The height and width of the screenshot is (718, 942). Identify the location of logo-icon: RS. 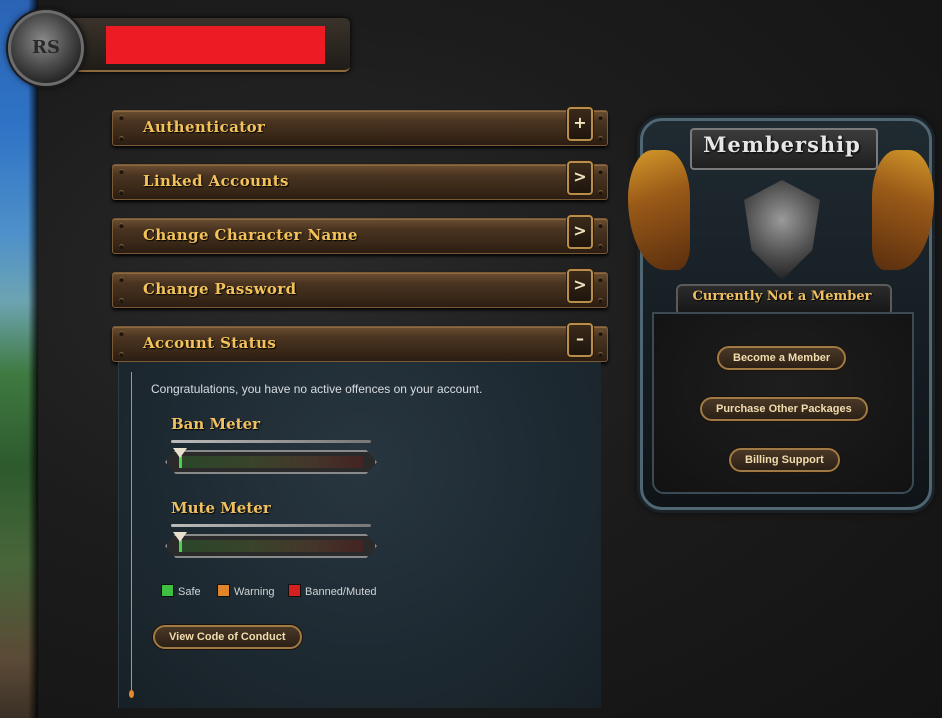
(46, 48).